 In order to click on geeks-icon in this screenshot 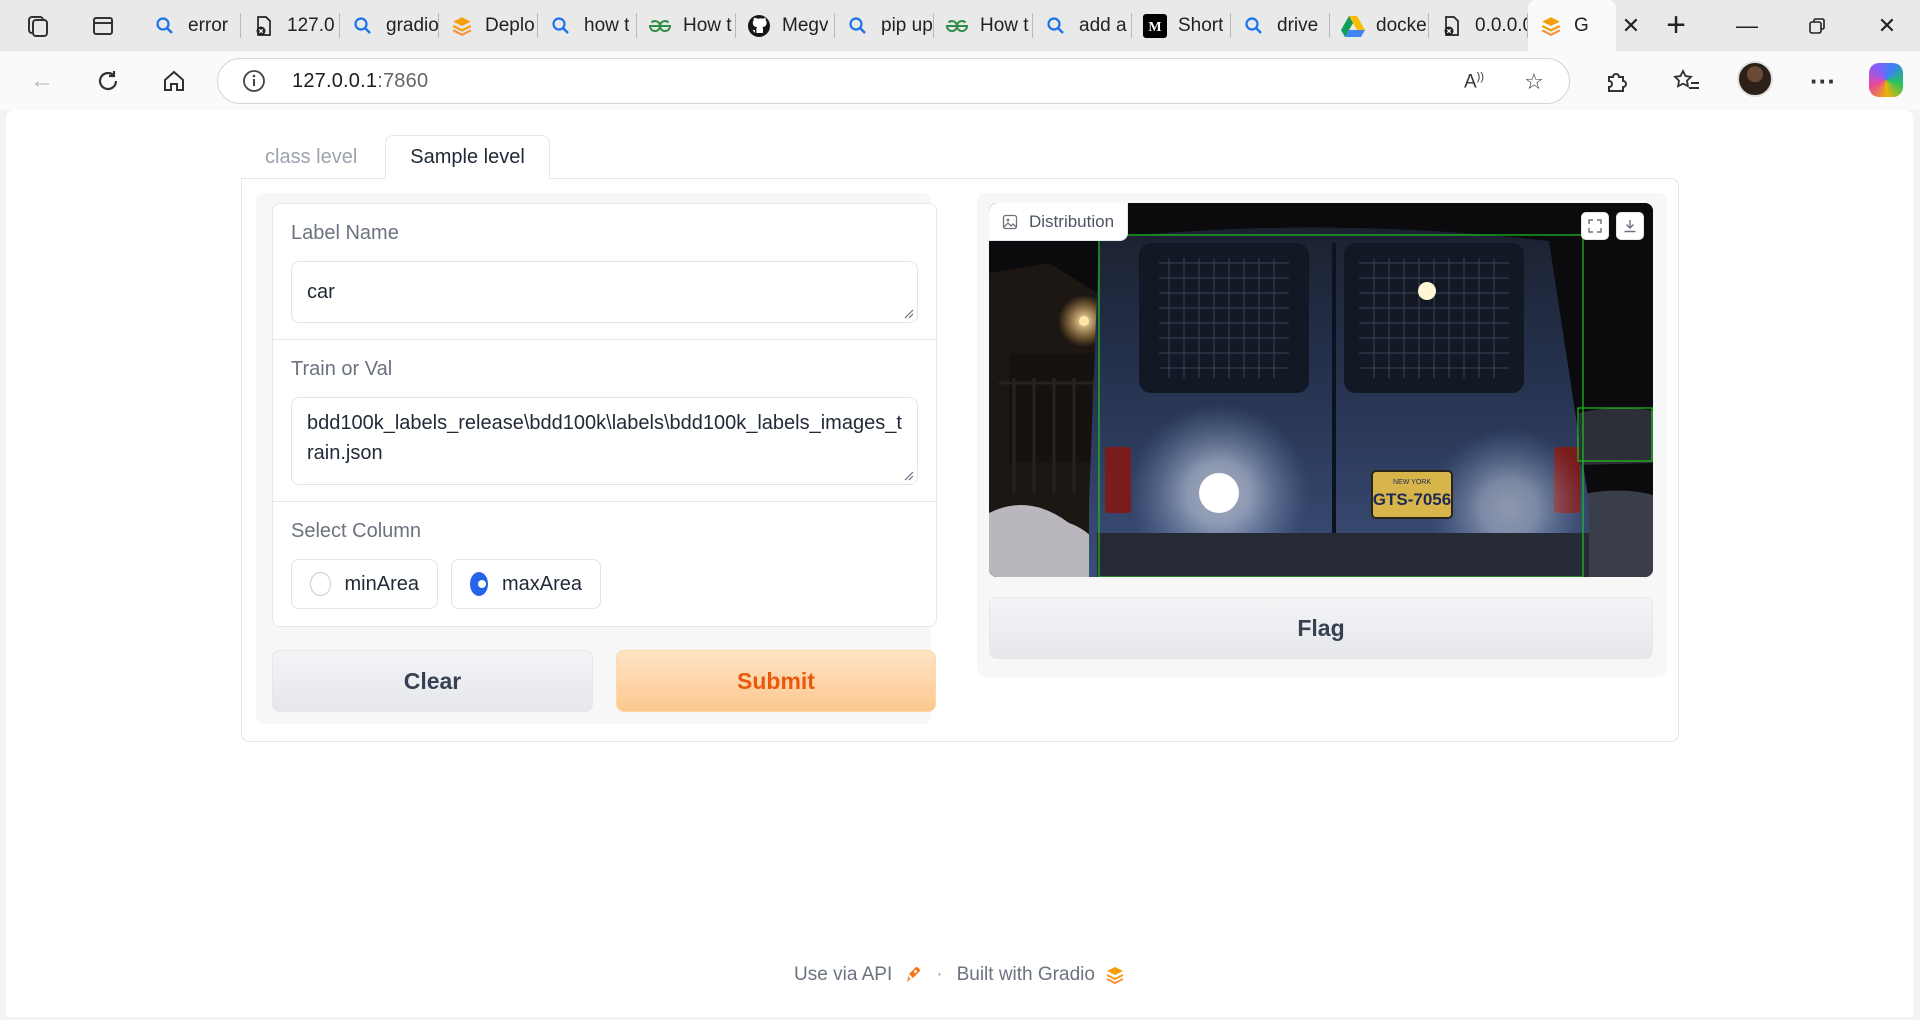, I will do `click(957, 26)`.